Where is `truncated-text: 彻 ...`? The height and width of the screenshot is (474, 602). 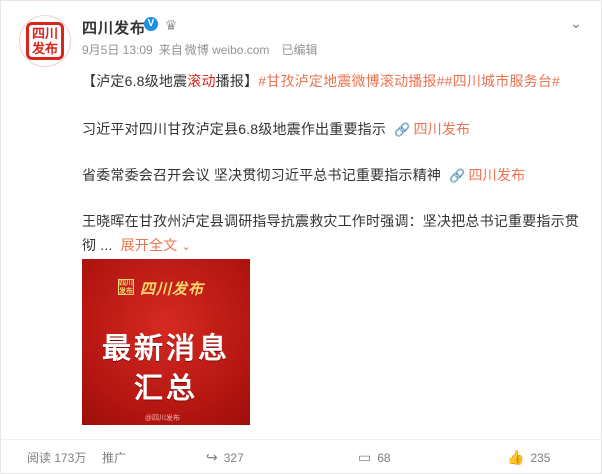 truncated-text: 彻 ... is located at coordinates (97, 245).